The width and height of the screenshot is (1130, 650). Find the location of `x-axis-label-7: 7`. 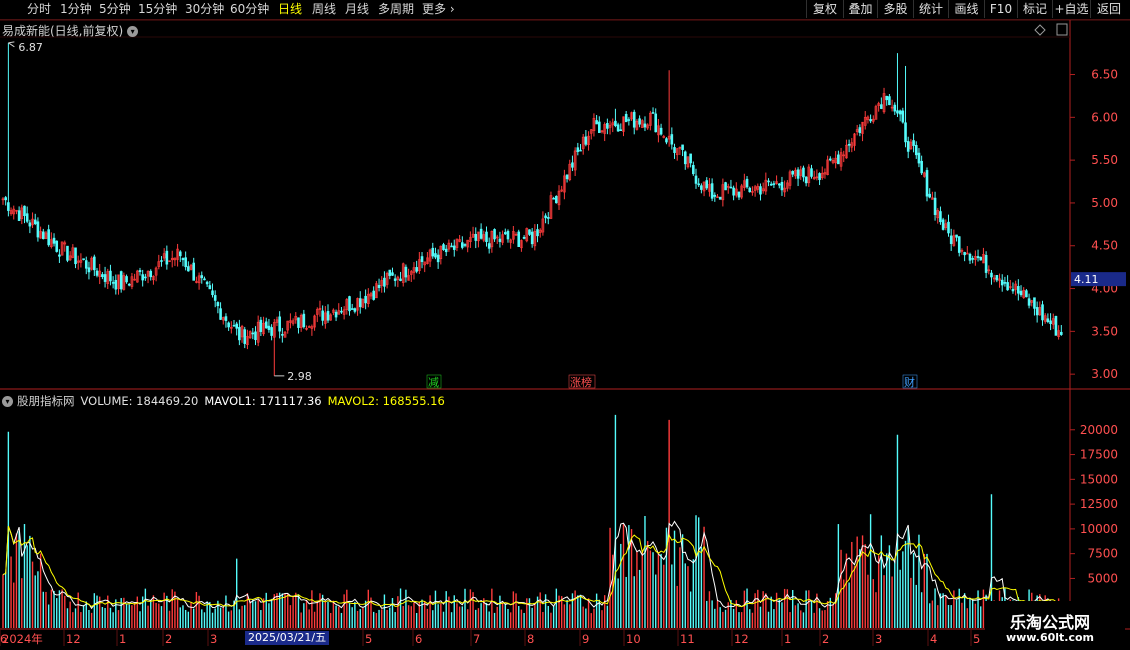

x-axis-label-7: 7 is located at coordinates (476, 639).